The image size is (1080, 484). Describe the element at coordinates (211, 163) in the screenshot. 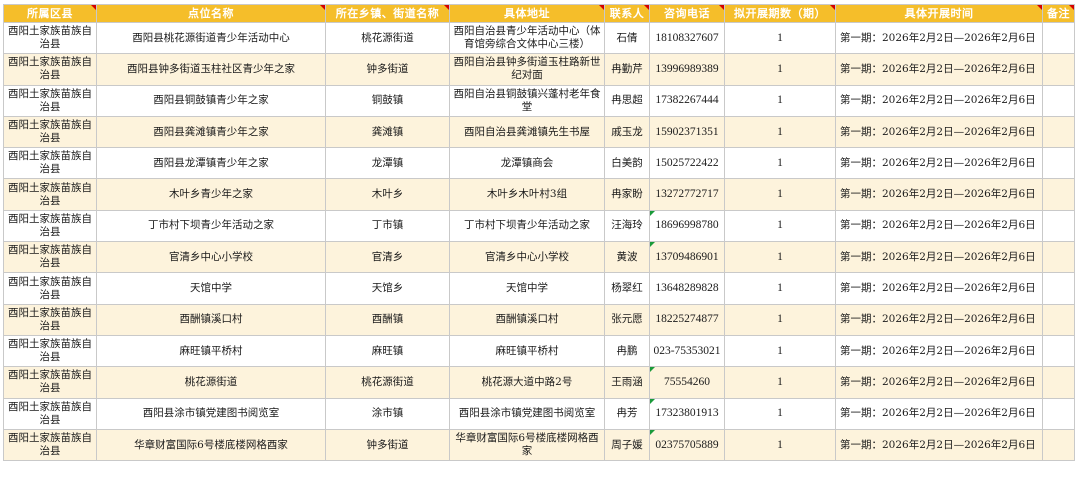

I see `cell-site-name: 酉阳县龙潭镇青少年之家` at that location.